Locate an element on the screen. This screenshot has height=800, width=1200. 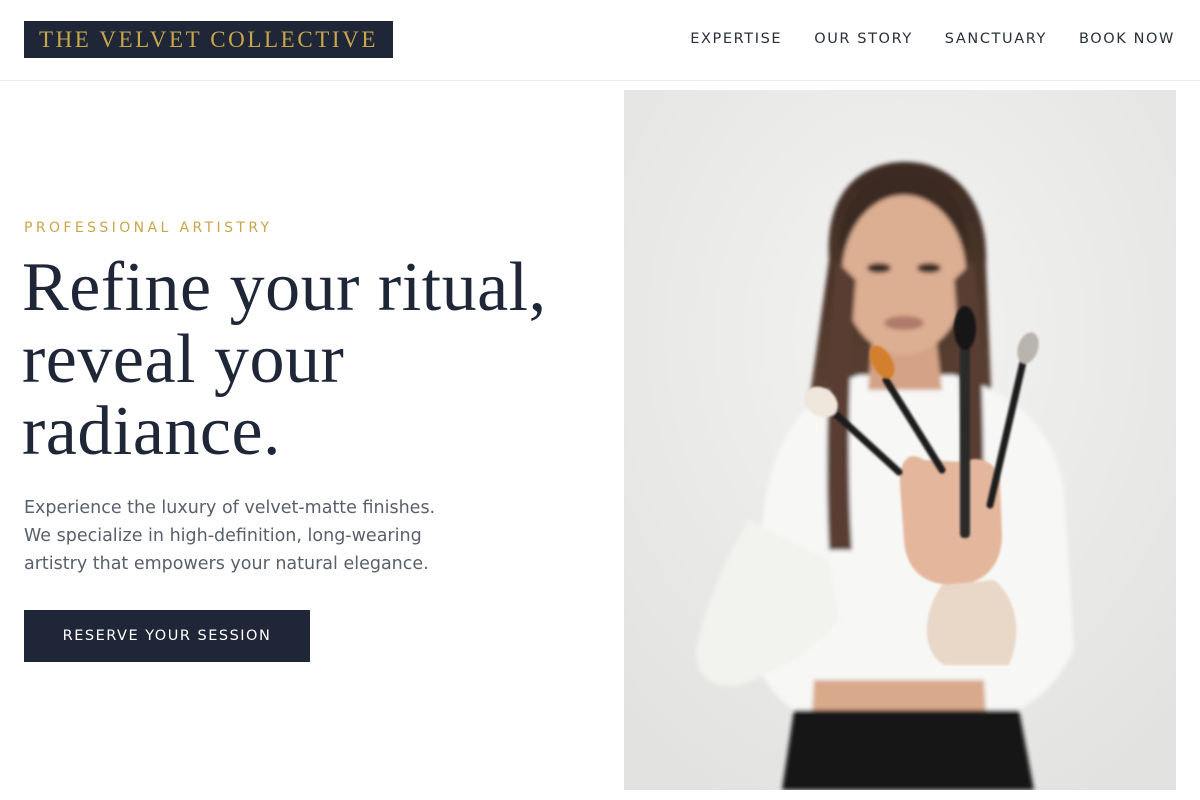
main-nav: EXPERTISE OUR STORY SANCTUARY BOOK NOW is located at coordinates (932, 39).